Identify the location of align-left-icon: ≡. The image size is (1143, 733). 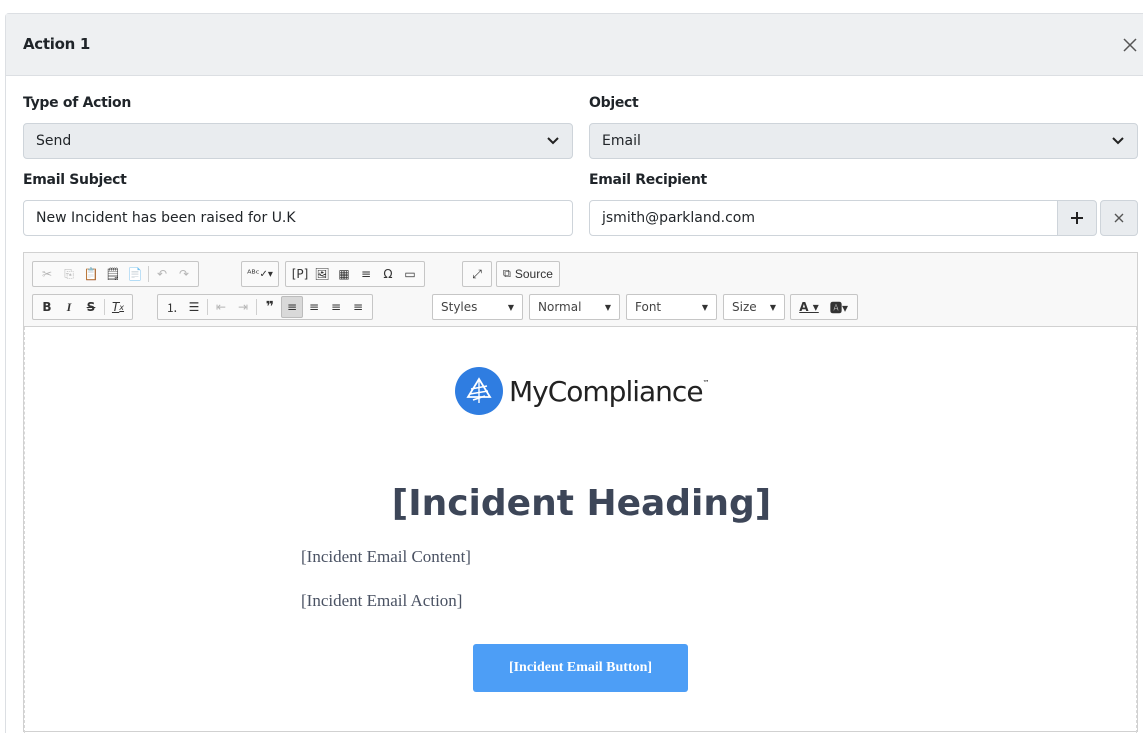
(292, 307).